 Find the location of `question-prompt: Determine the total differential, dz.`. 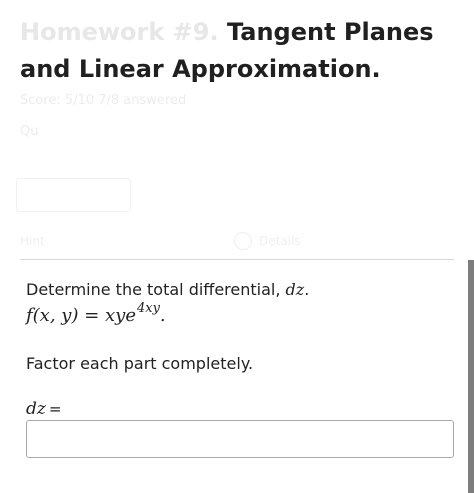

question-prompt: Determine the total differential, dz. is located at coordinates (236, 290).